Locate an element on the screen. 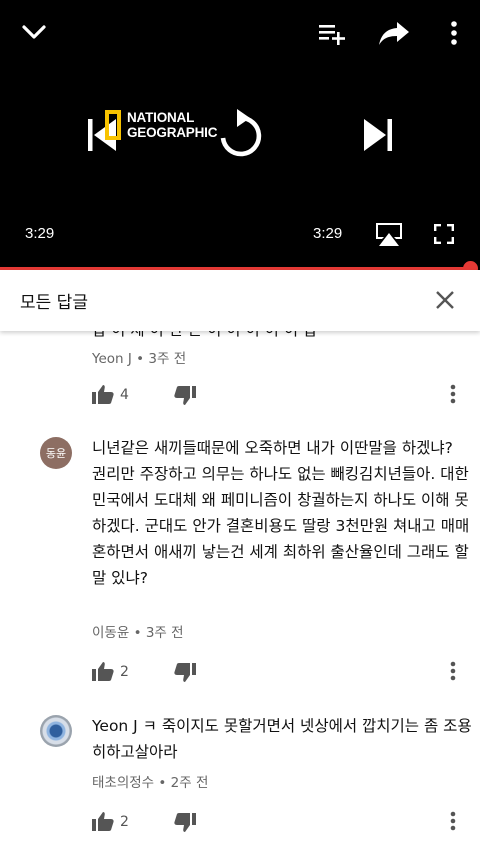  comment-meta: 이동윤 • 3주 전 is located at coordinates (138, 631).